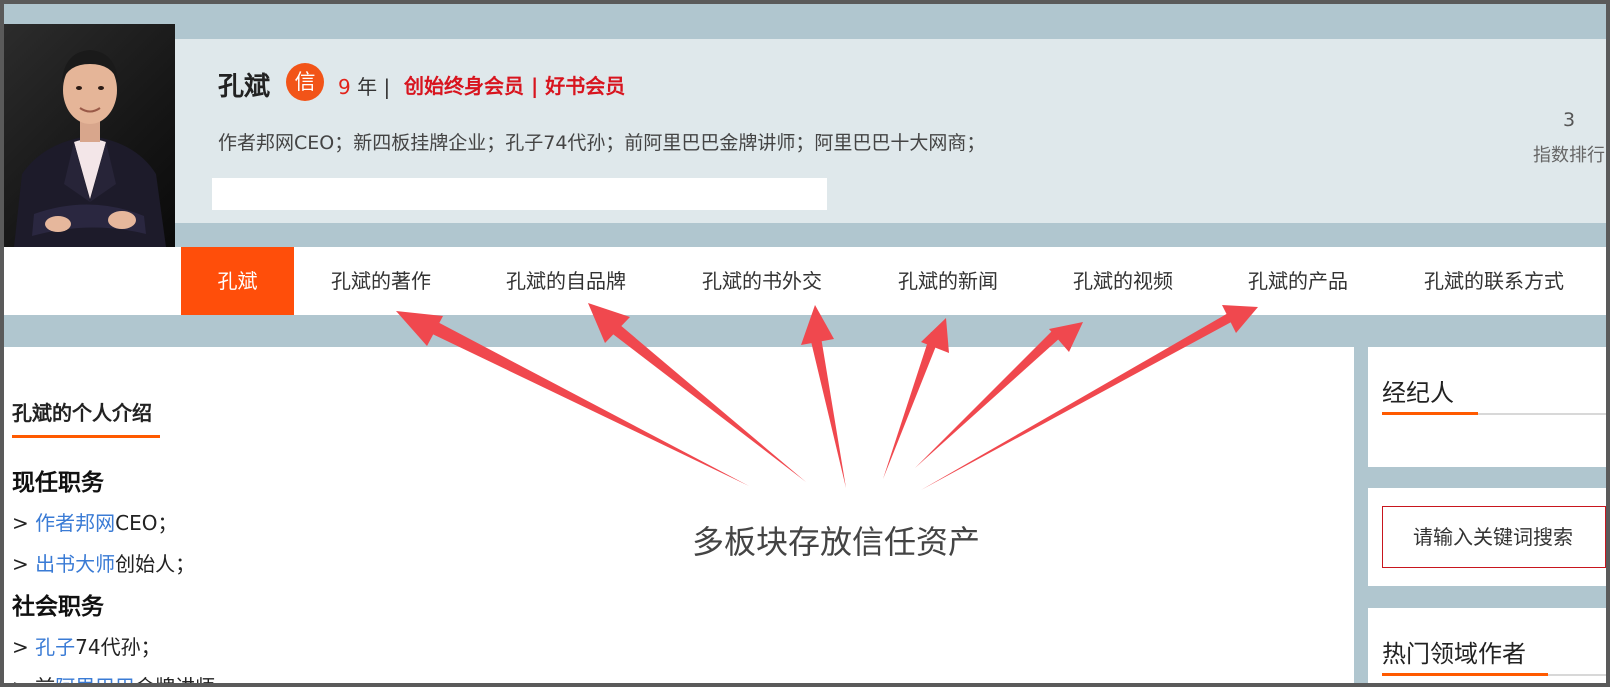 This screenshot has height=687, width=1610. What do you see at coordinates (155, 564) in the screenshot?
I see `list-item-text: 创始人；` at bounding box center [155, 564].